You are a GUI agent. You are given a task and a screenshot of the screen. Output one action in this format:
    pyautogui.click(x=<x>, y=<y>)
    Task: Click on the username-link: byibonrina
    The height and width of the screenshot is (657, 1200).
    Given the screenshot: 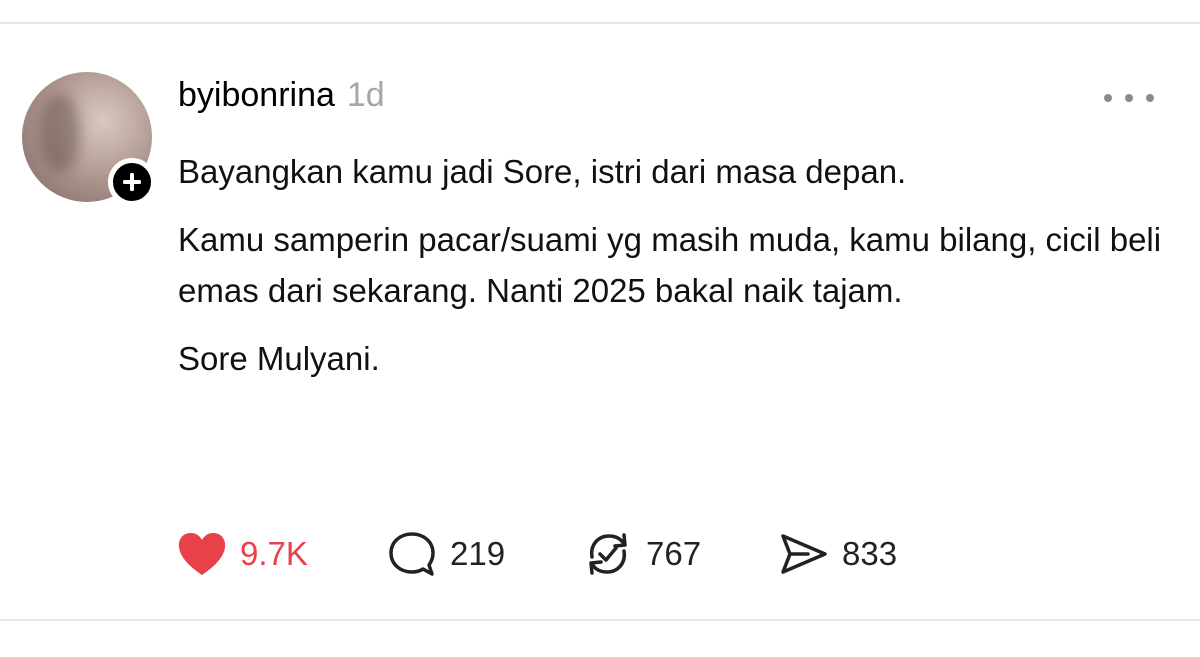 What is the action you would take?
    pyautogui.click(x=256, y=95)
    